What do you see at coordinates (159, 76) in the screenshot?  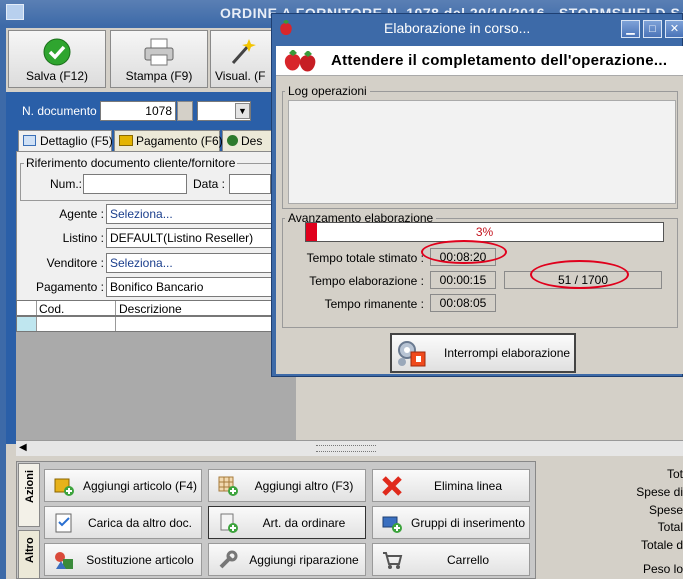 I see `print-button-label: Stampa (F9)` at bounding box center [159, 76].